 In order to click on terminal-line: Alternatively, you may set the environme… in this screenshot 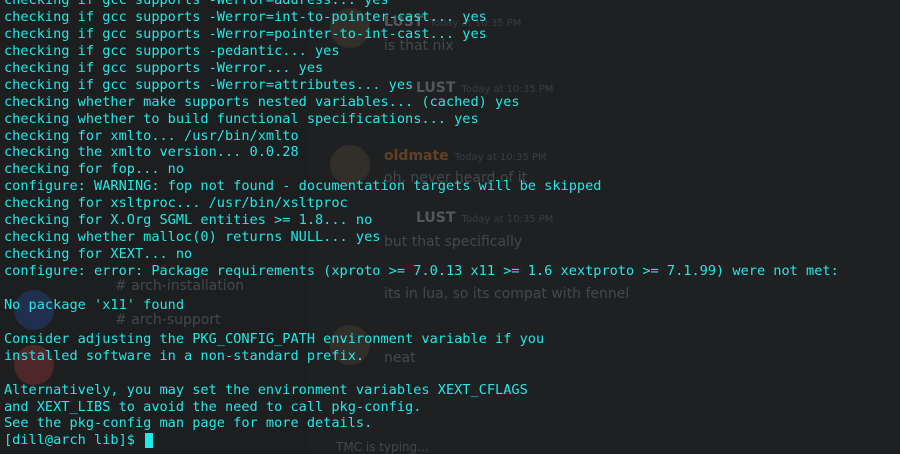, I will do `click(266, 389)`.